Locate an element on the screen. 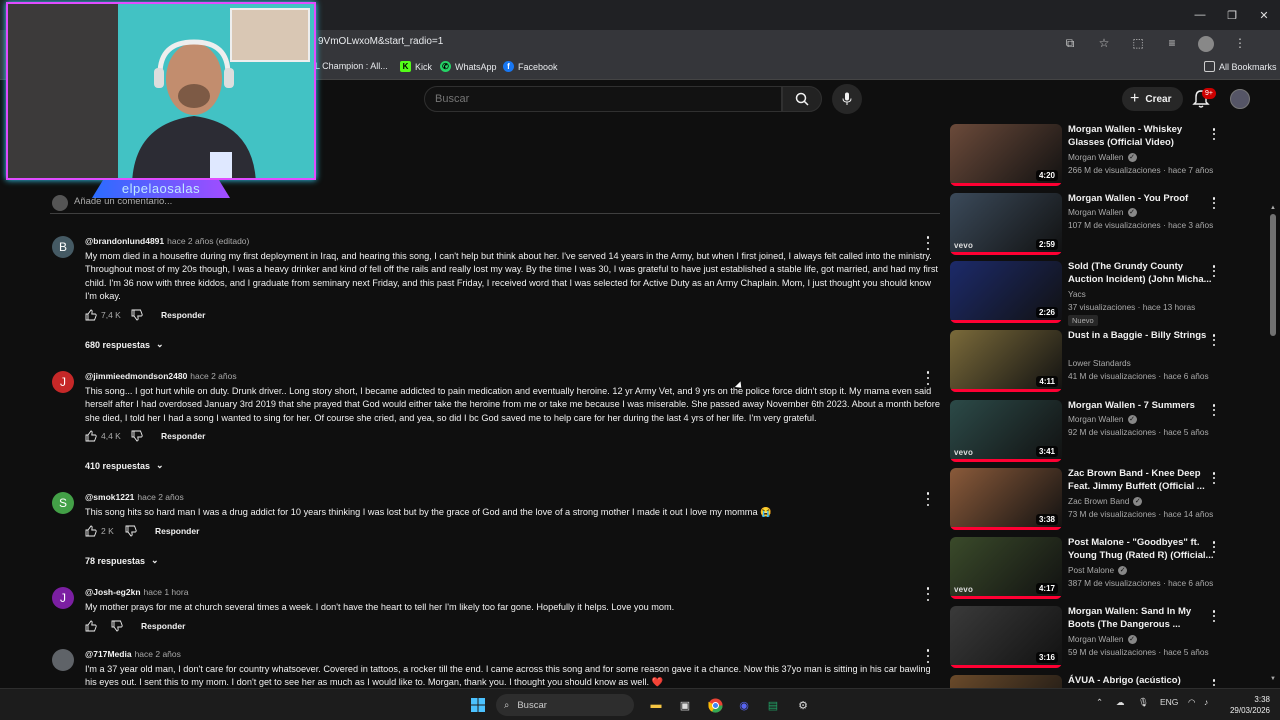 Image resolution: width=1280 pixels, height=720 pixels. channel-name: Yacs is located at coordinates (1077, 294).